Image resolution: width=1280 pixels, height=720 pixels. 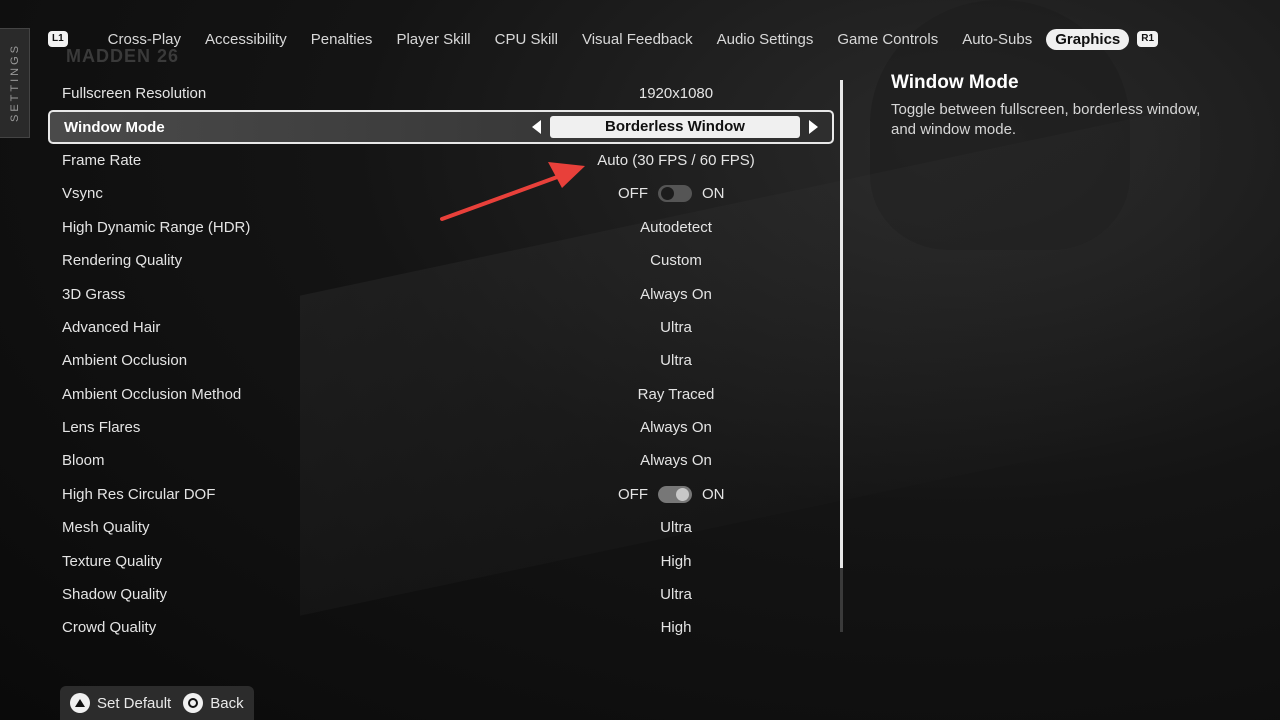 What do you see at coordinates (676, 261) in the screenshot?
I see `setting-value: Custom` at bounding box center [676, 261].